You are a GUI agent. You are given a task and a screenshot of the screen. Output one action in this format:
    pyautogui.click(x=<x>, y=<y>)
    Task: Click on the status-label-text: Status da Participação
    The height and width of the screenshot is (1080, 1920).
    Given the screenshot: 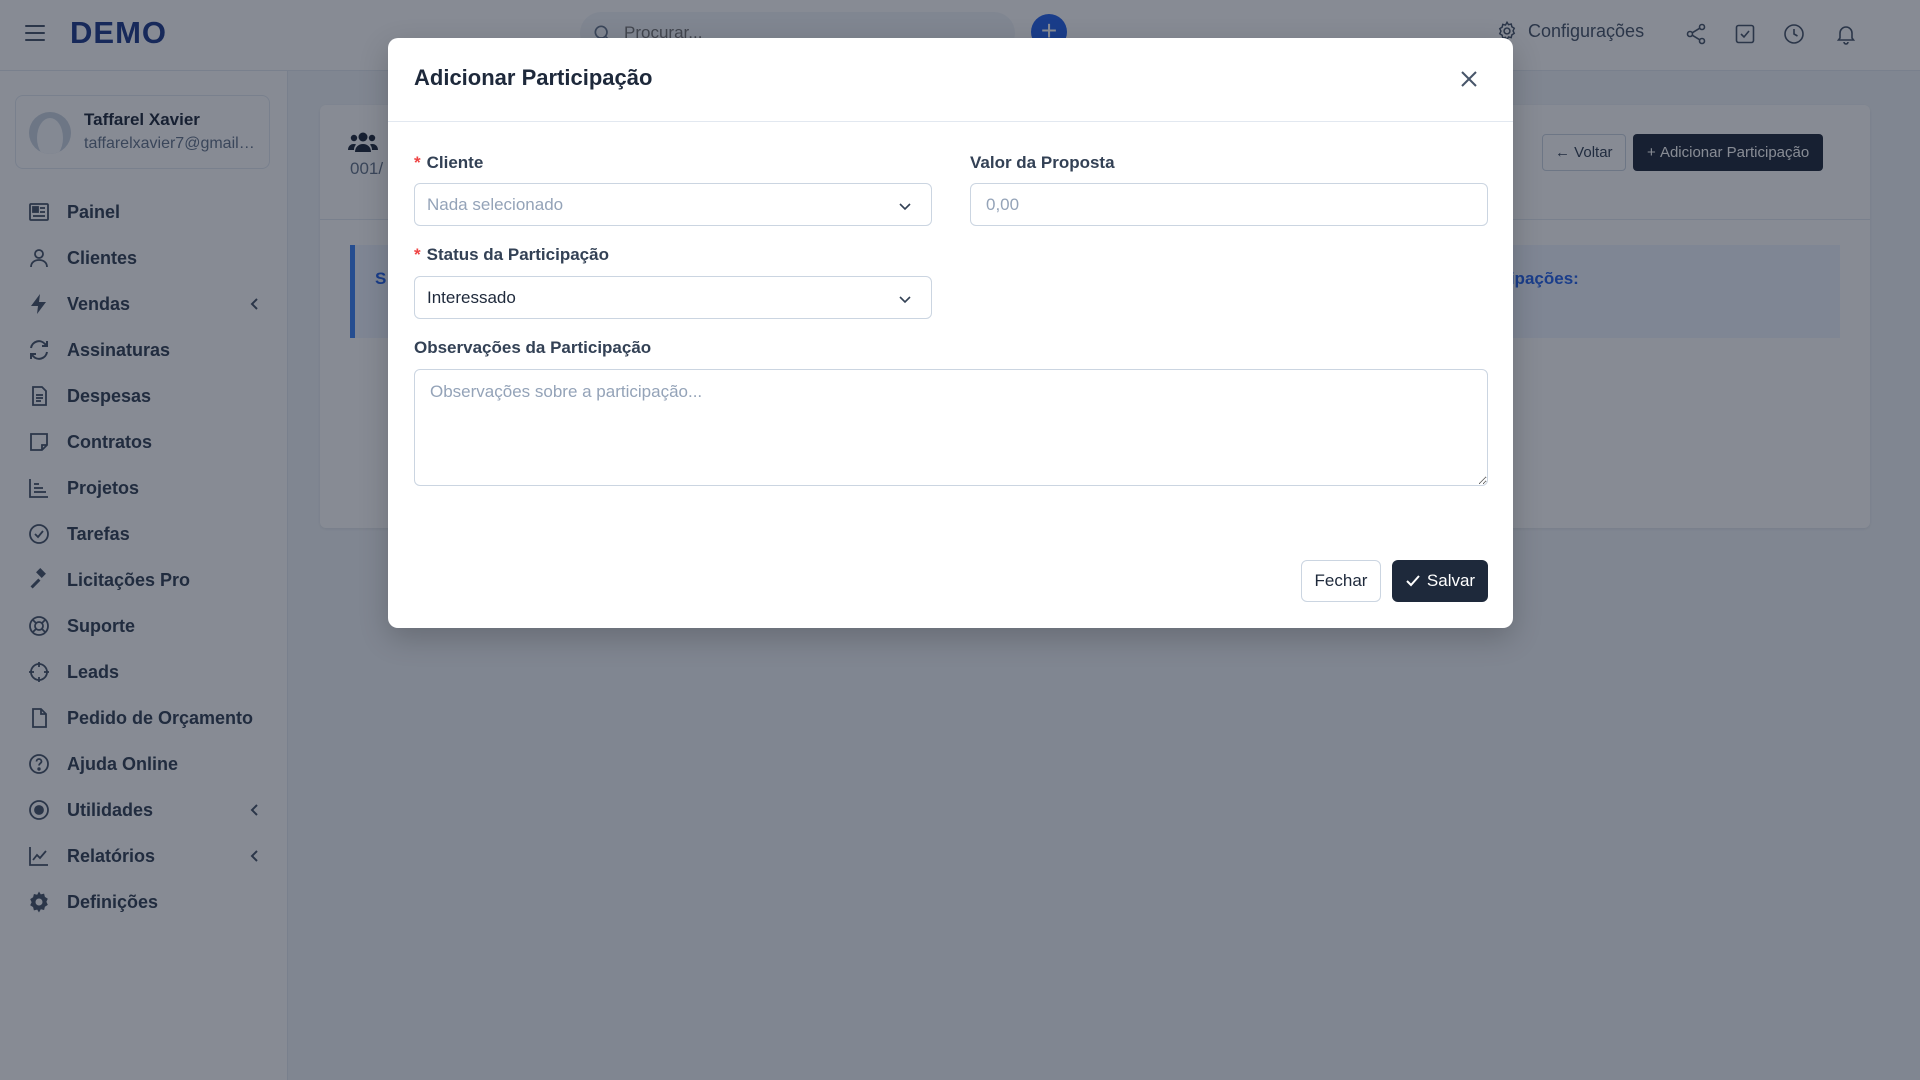 What is the action you would take?
    pyautogui.click(x=517, y=254)
    